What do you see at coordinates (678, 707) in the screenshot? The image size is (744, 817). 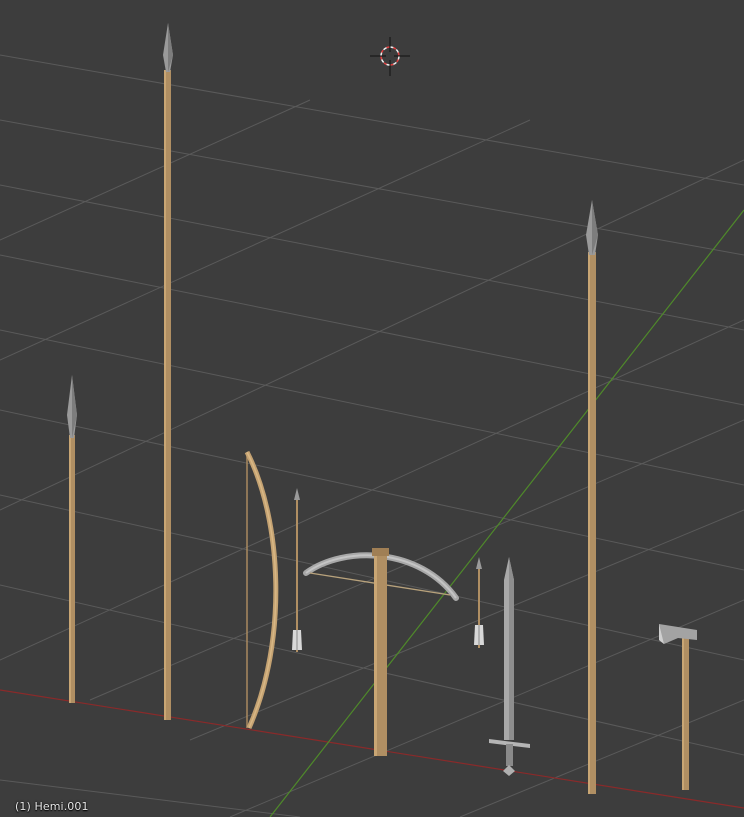 I see `axe` at bounding box center [678, 707].